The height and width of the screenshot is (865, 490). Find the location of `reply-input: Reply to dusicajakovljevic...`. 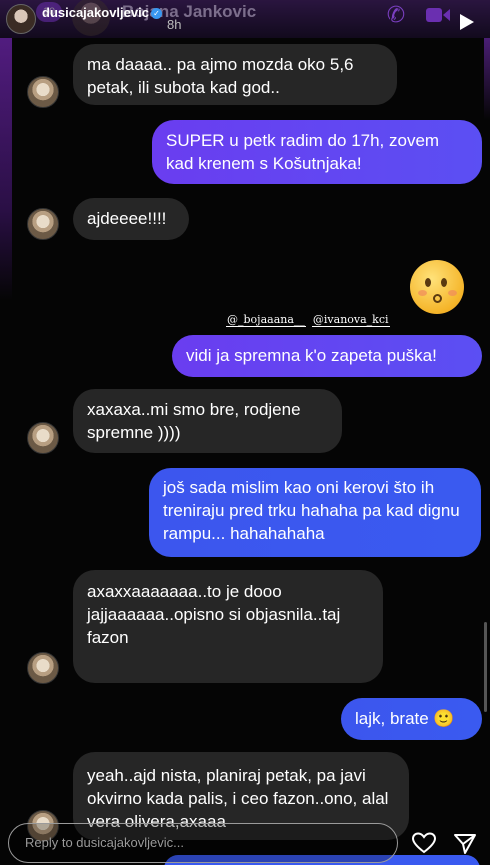

reply-input: Reply to dusicajakovljevic... is located at coordinates (203, 843).